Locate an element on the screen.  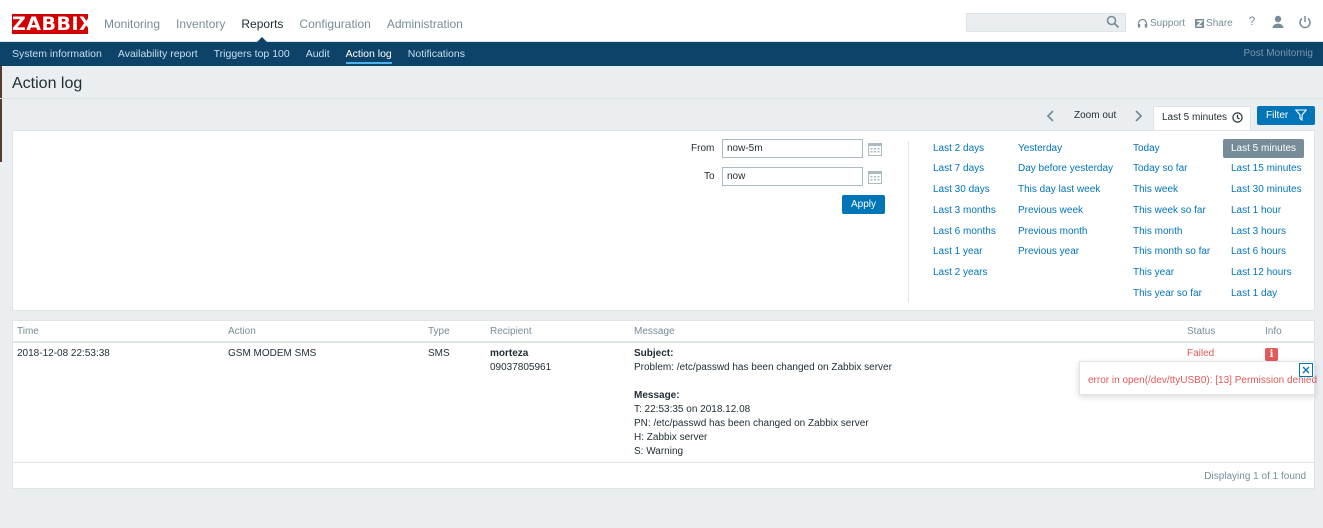
quick-range-today-so-far: Today so far is located at coordinates (1160, 168).